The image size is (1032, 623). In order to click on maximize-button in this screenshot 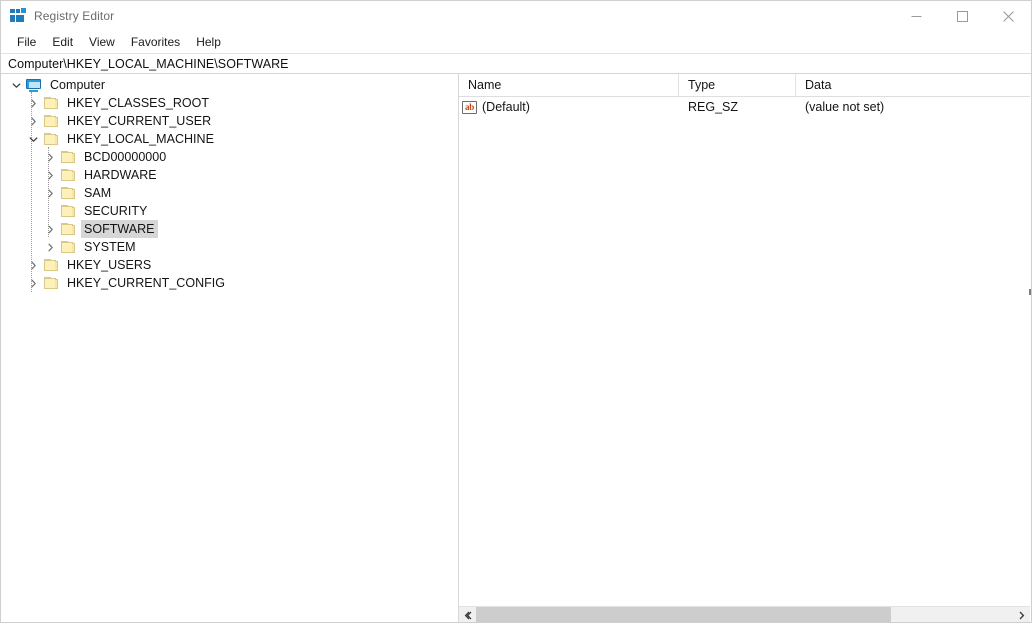, I will do `click(962, 16)`.